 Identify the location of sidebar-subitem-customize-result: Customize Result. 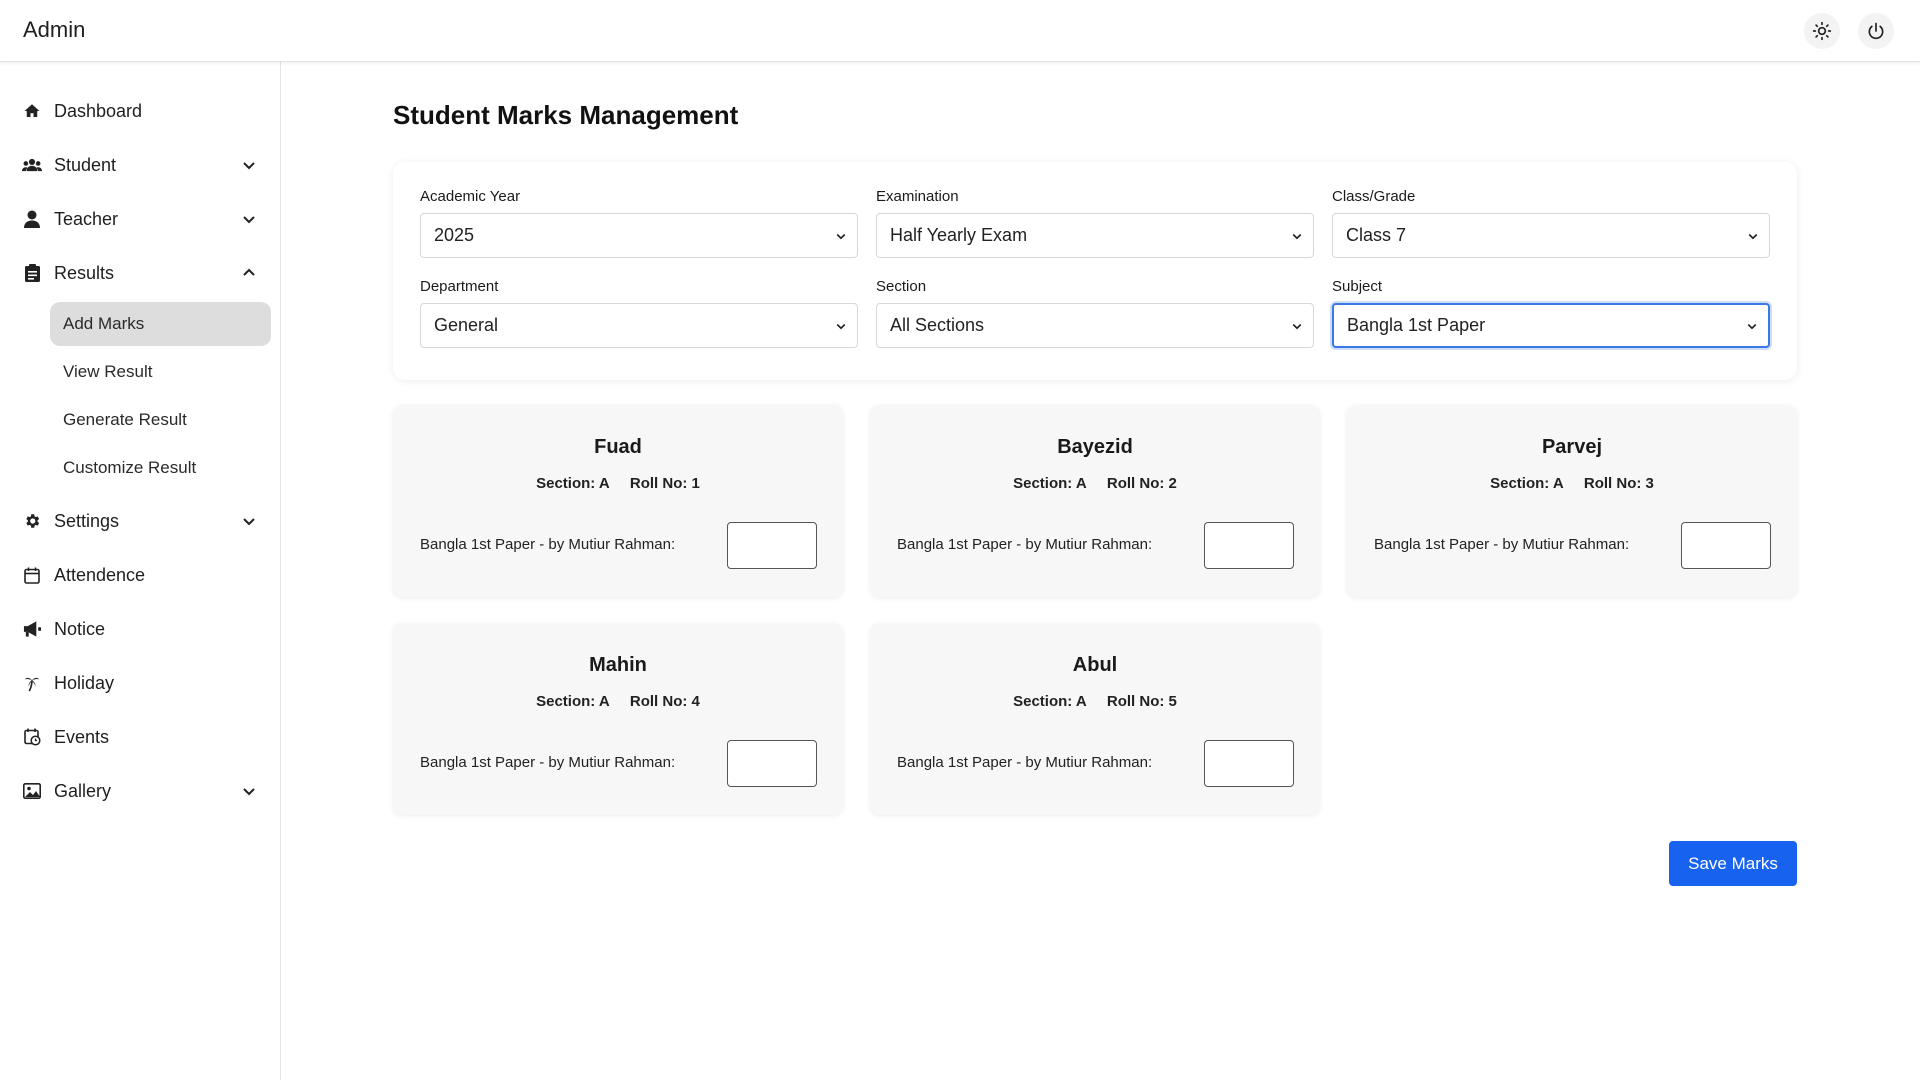
(160, 468).